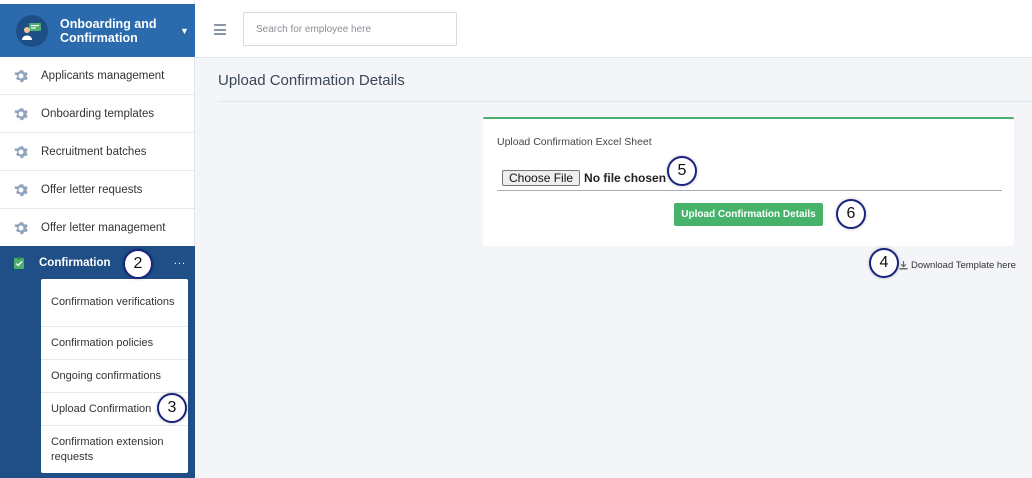  I want to click on step-callout-4: 4, so click(884, 263).